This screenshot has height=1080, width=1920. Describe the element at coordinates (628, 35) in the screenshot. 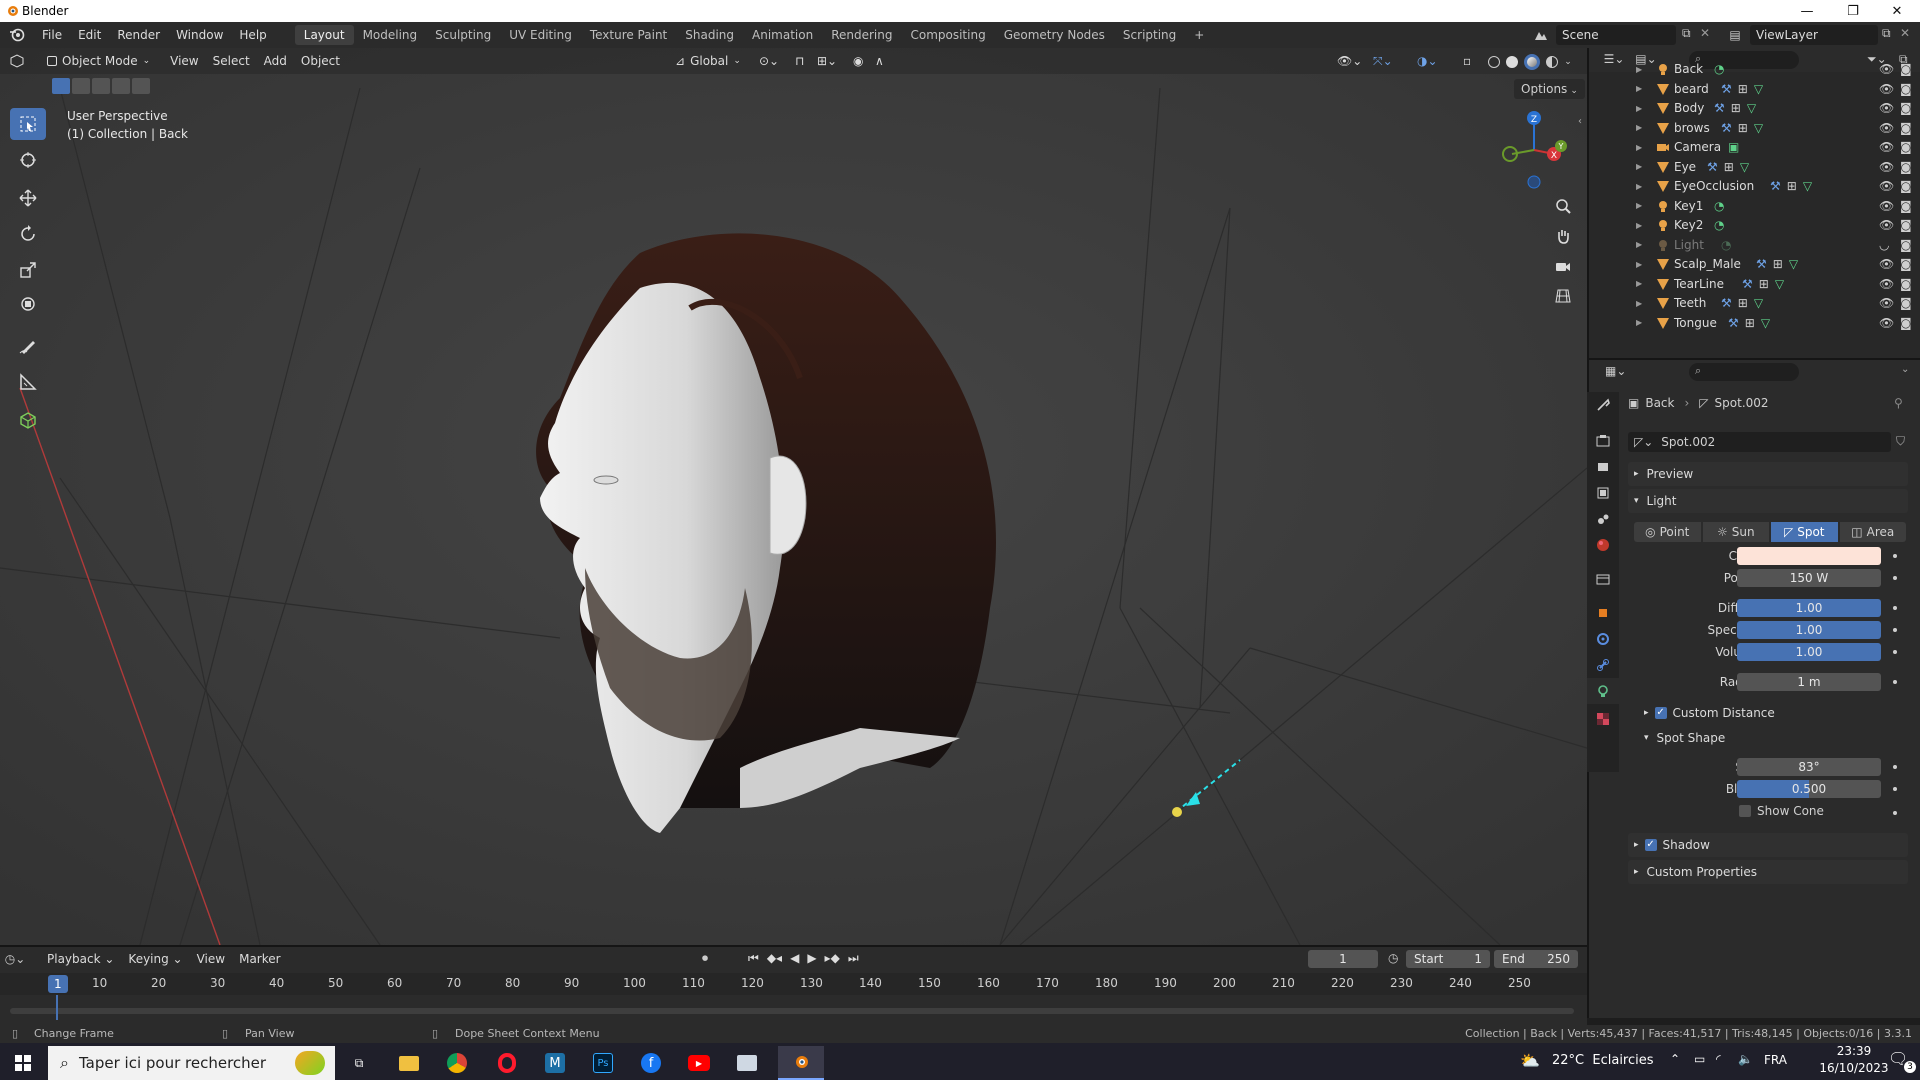

I see `tab-texture-paint: Texture Paint` at that location.